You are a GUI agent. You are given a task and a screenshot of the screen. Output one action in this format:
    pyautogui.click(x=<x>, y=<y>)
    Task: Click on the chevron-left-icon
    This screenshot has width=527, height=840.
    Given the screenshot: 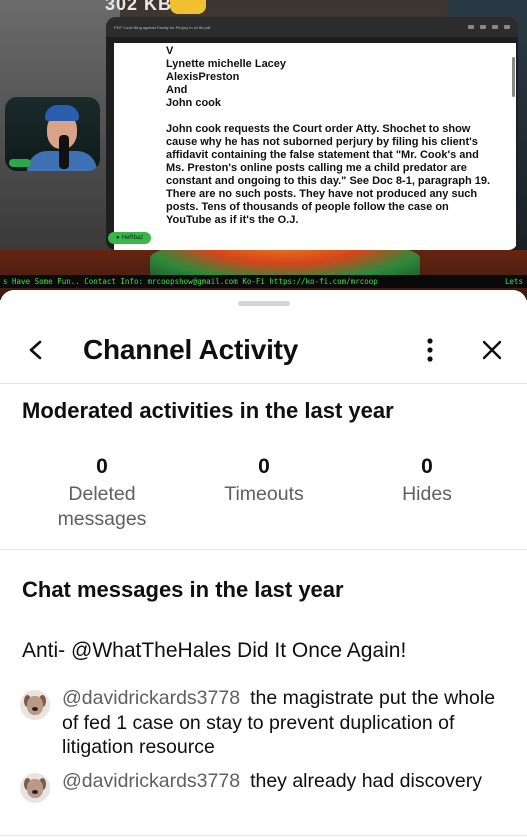 What is the action you would take?
    pyautogui.click(x=35, y=350)
    